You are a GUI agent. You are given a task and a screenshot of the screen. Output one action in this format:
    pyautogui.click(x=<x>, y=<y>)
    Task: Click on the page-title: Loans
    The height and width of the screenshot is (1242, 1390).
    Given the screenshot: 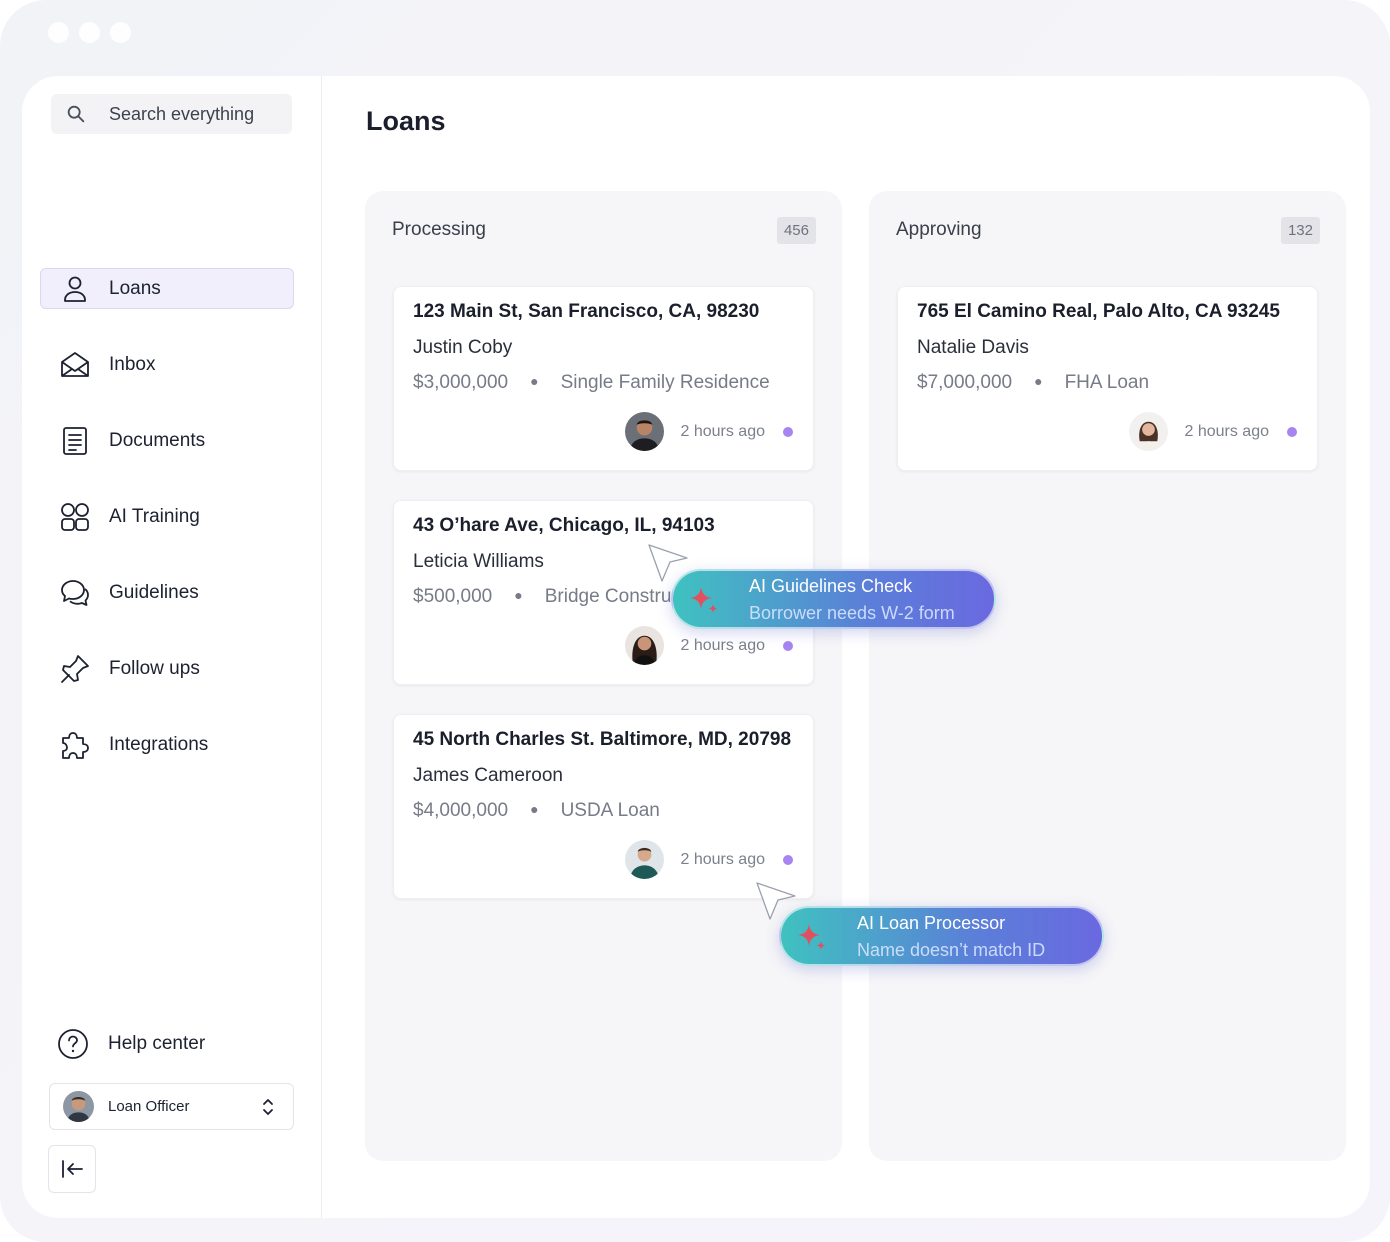 What is the action you would take?
    pyautogui.click(x=406, y=121)
    